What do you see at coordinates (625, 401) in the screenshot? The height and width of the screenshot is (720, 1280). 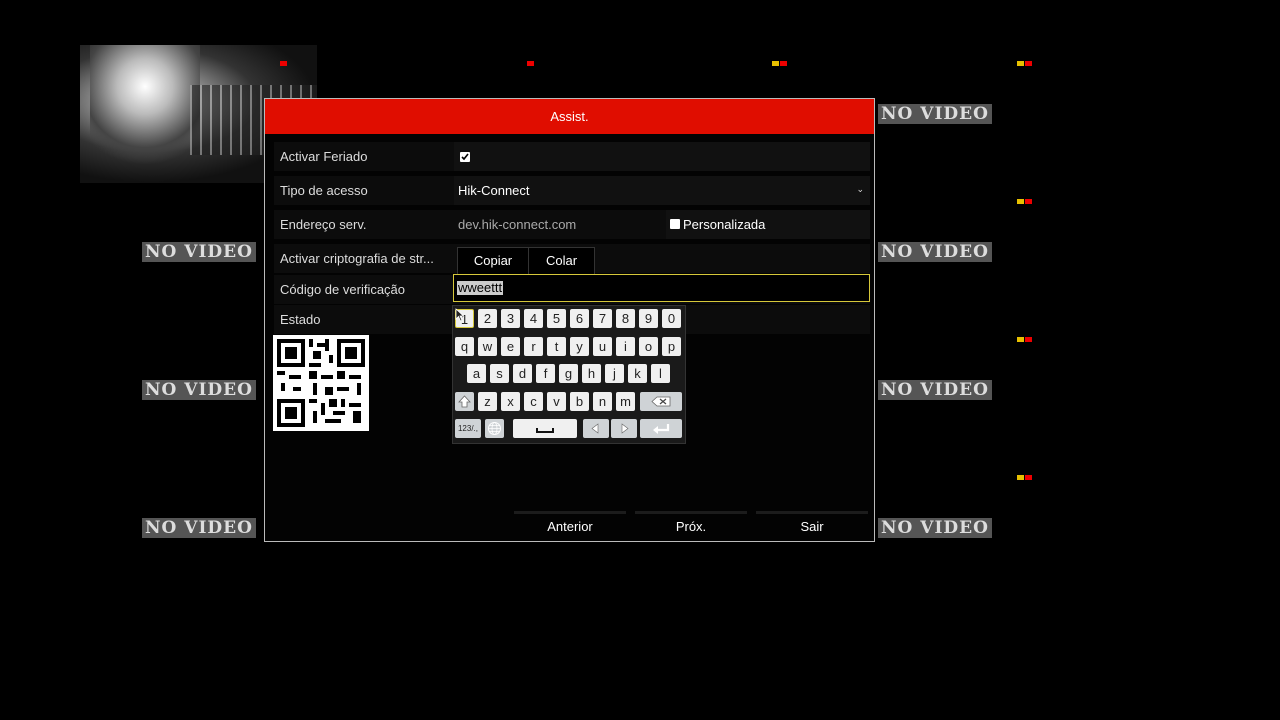 I see `key-m: m` at bounding box center [625, 401].